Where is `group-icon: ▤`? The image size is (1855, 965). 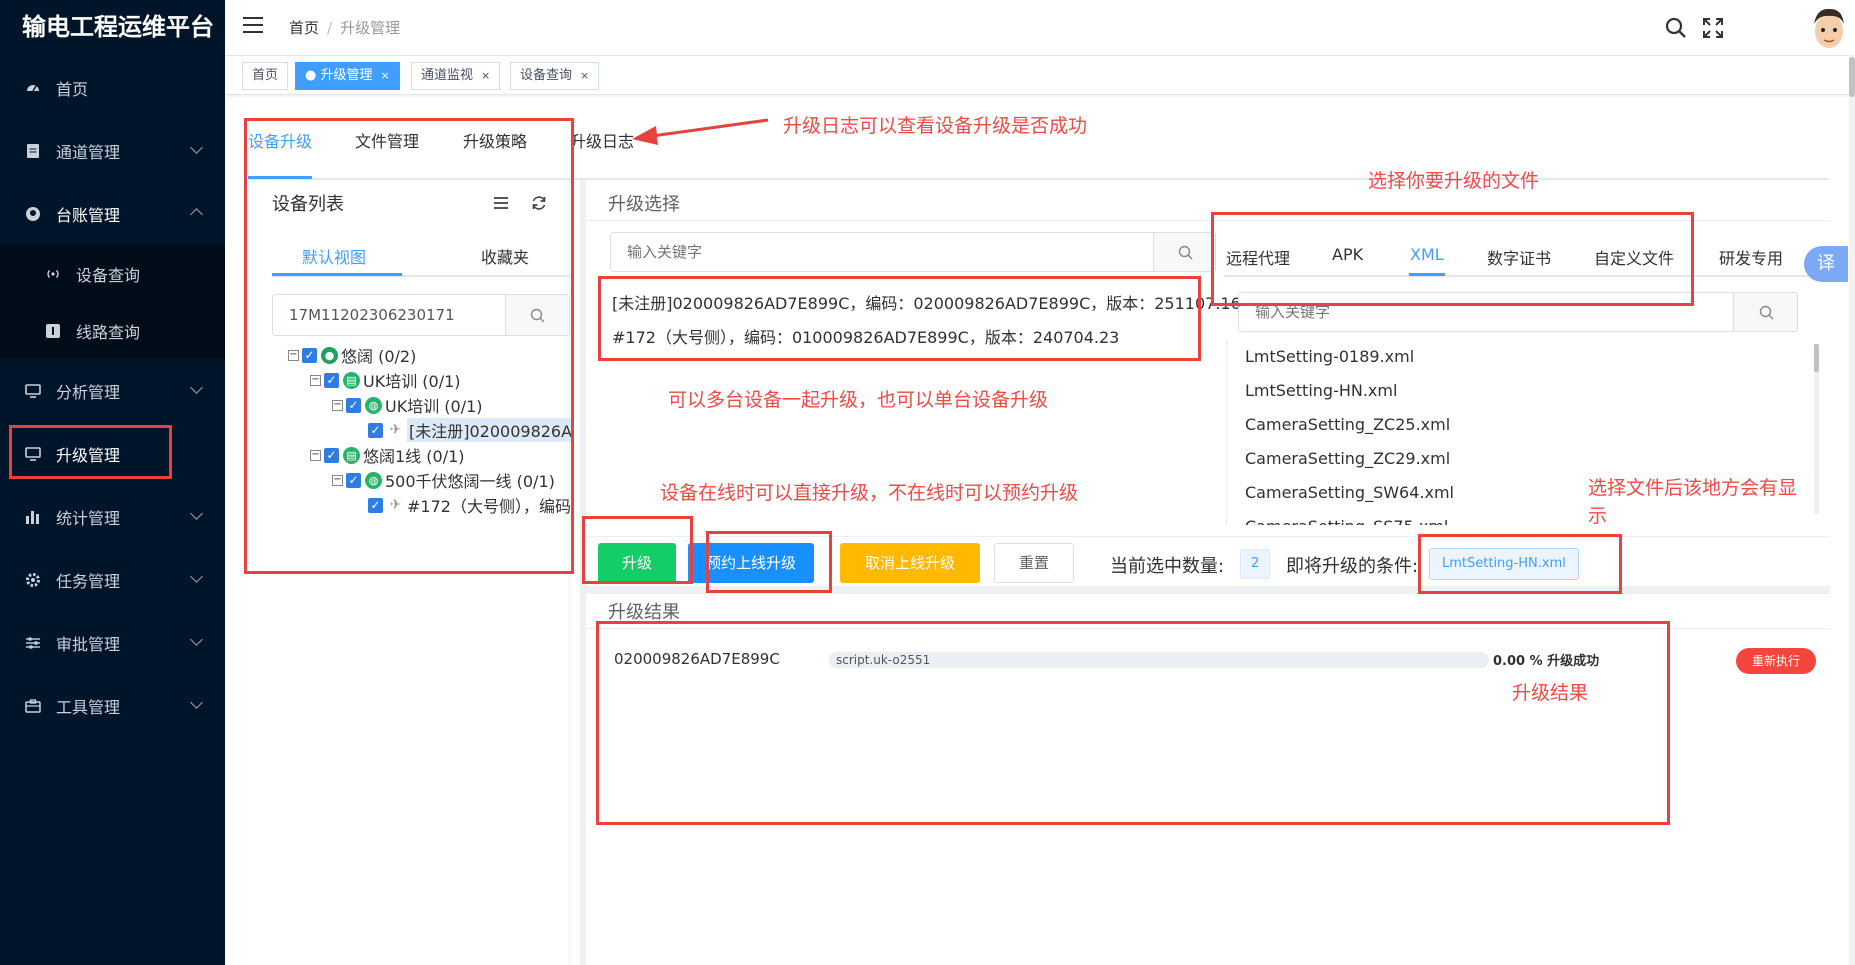
group-icon: ▤ is located at coordinates (351, 455).